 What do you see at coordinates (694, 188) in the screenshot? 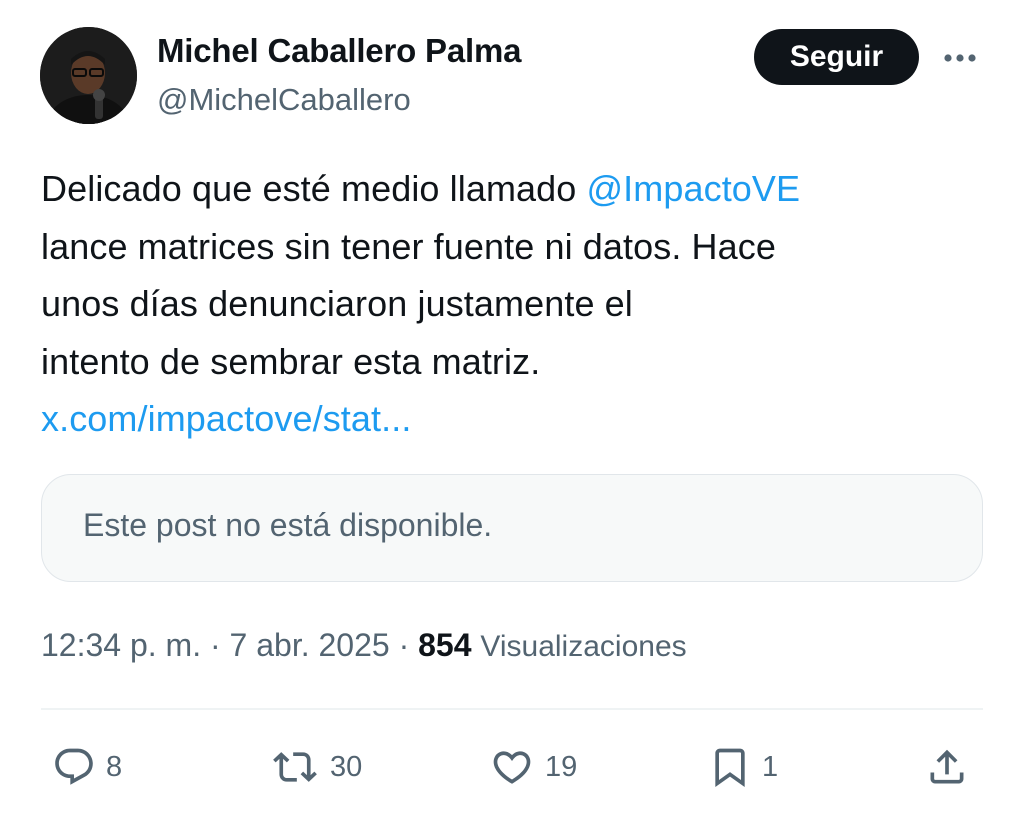
I see `mention-link: @ImpactoVE` at bounding box center [694, 188].